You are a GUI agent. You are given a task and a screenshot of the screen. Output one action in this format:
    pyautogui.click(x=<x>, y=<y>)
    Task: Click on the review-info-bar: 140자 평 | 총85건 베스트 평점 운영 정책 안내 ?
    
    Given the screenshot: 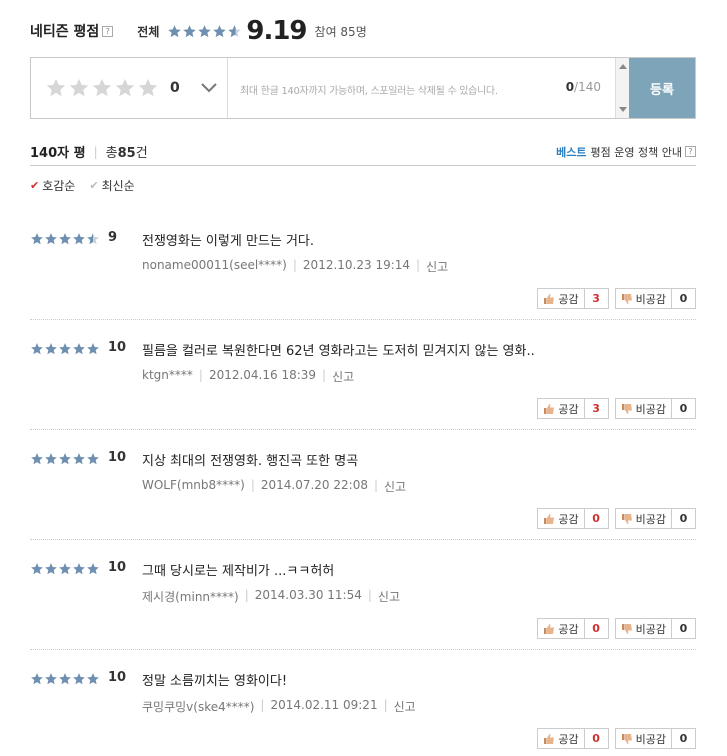 What is the action you would take?
    pyautogui.click(x=363, y=152)
    